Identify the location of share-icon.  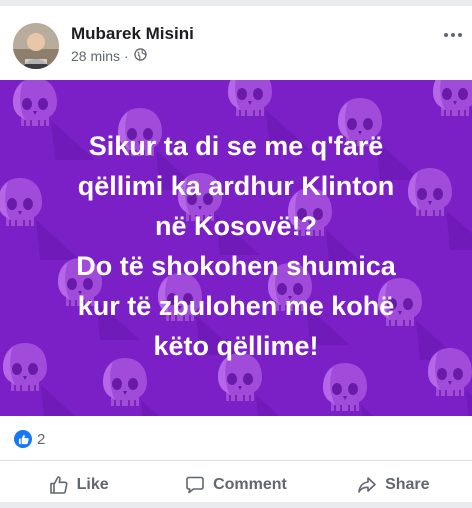
(367, 485).